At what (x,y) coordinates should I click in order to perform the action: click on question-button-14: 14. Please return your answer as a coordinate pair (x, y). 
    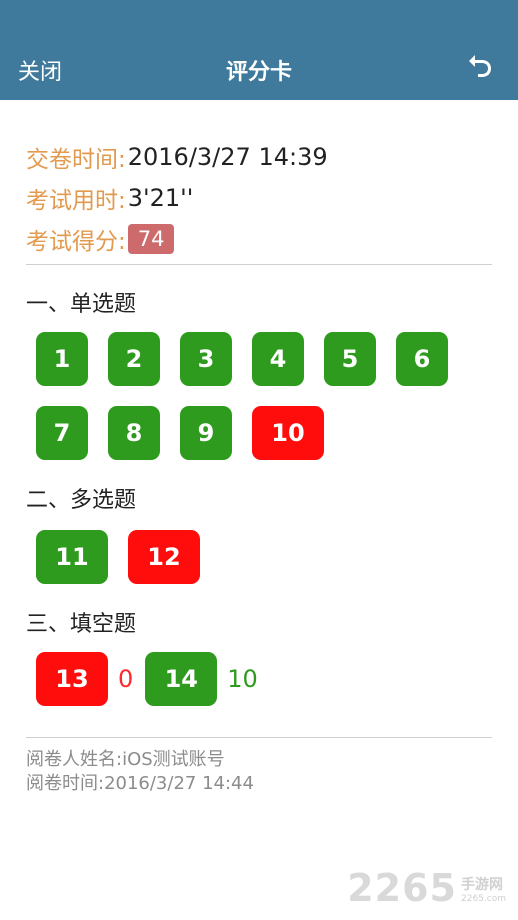
    Looking at the image, I should click on (181, 679).